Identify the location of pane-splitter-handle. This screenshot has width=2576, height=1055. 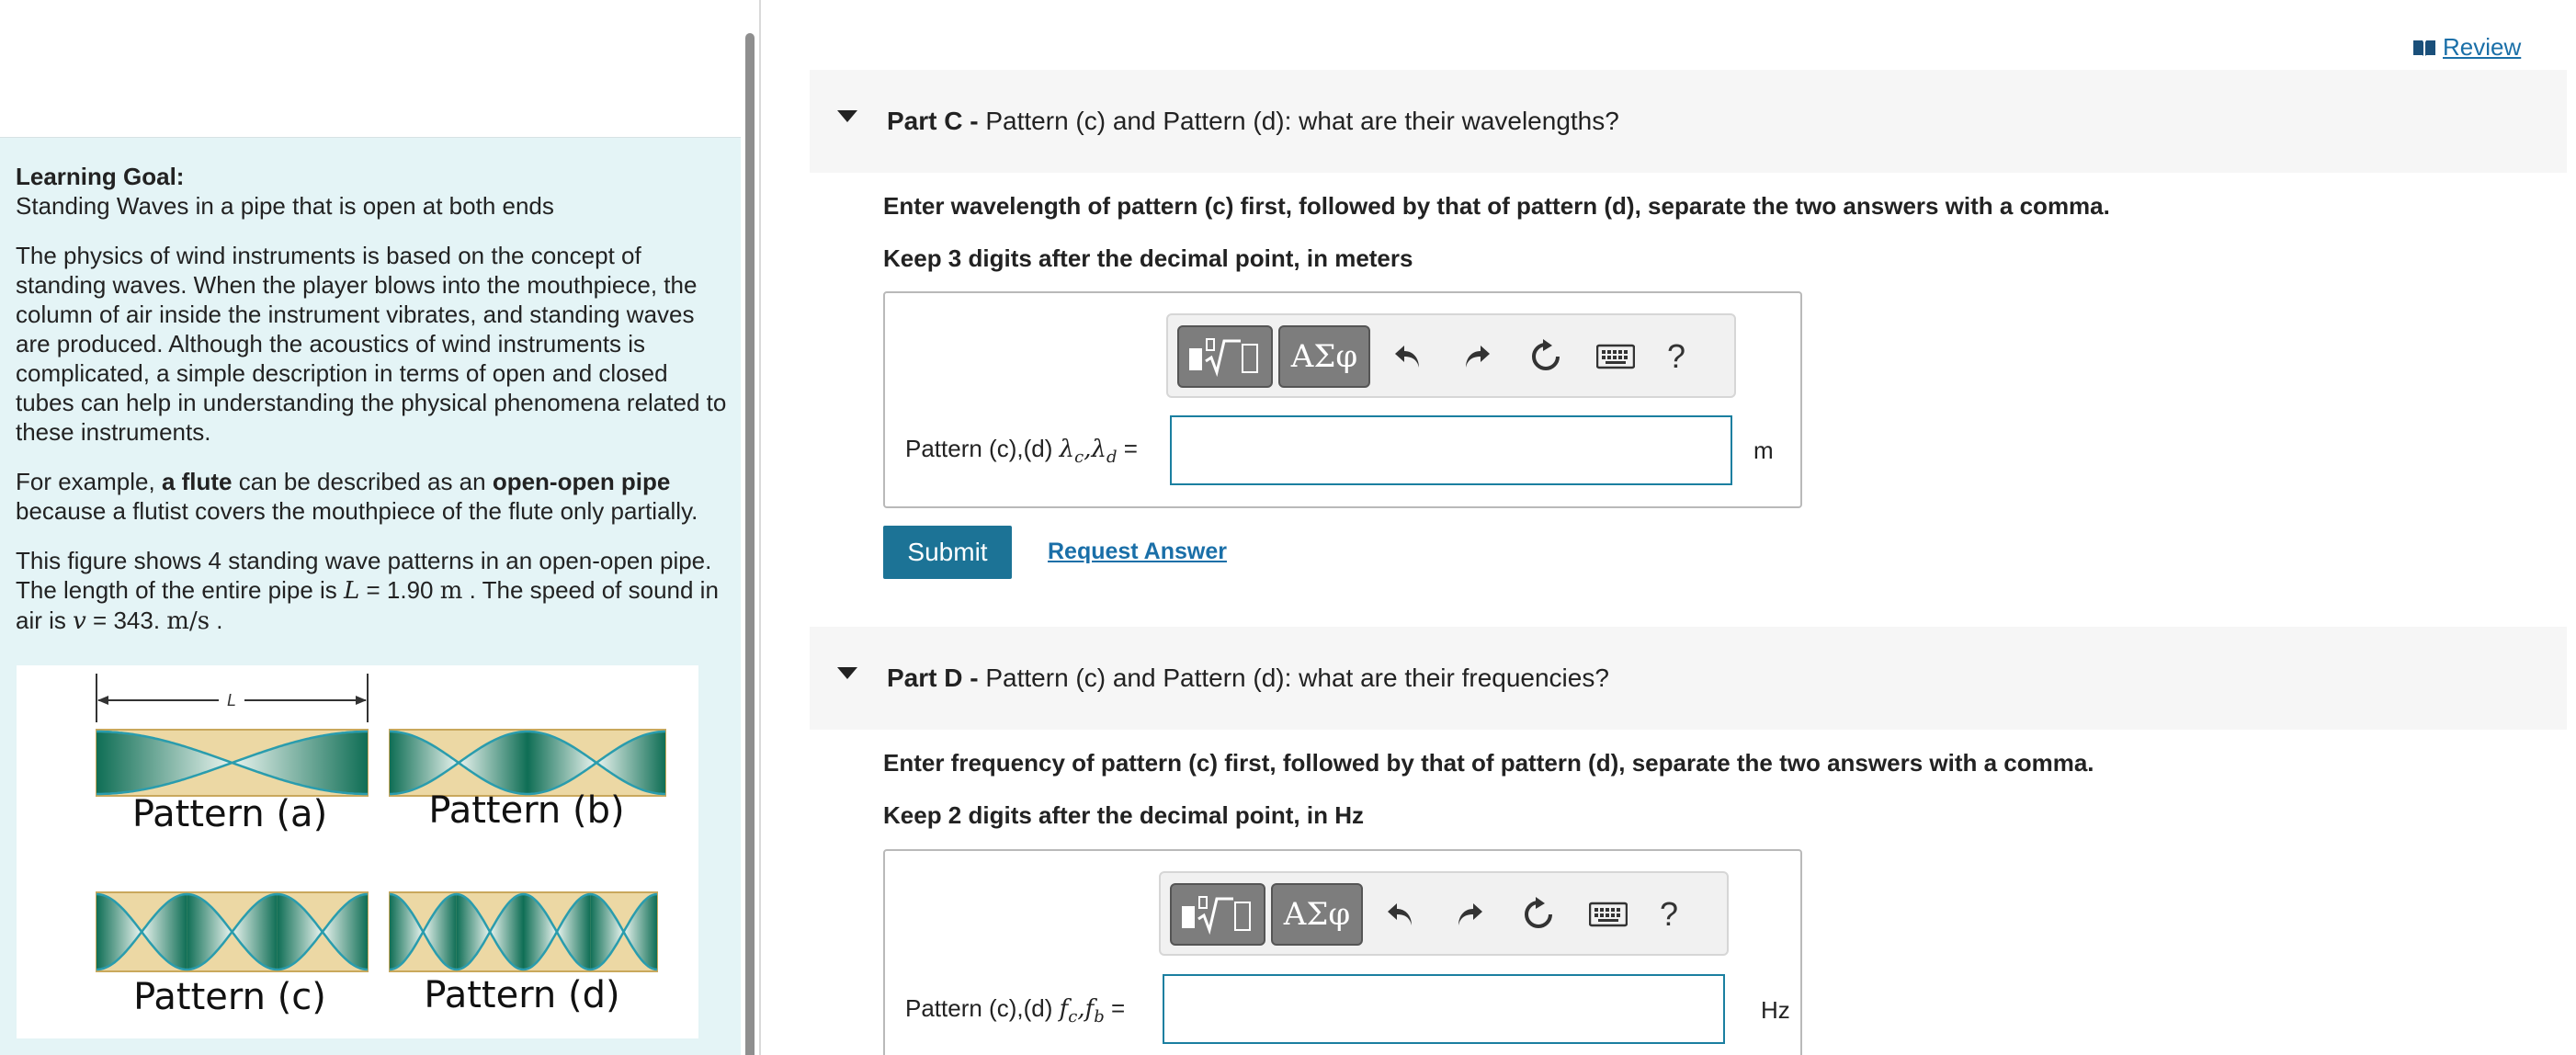
(750, 544).